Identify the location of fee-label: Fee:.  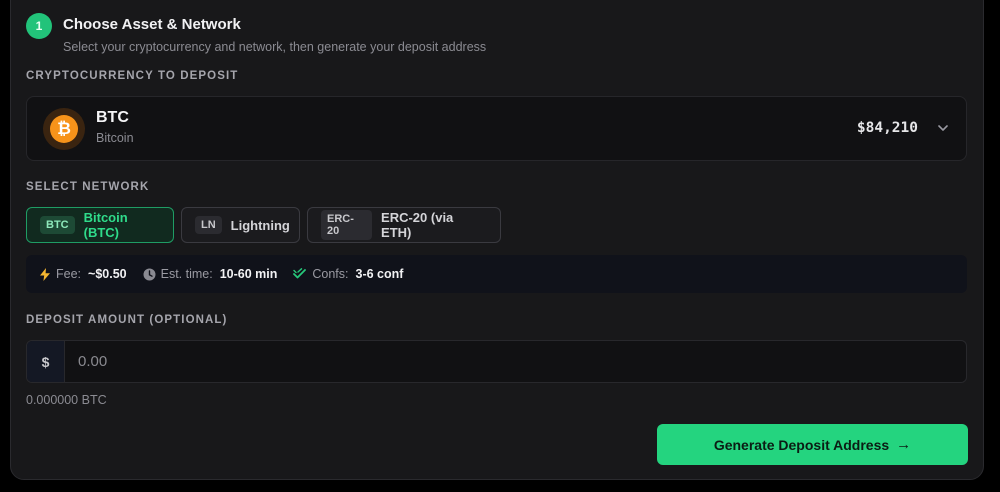
(69, 274).